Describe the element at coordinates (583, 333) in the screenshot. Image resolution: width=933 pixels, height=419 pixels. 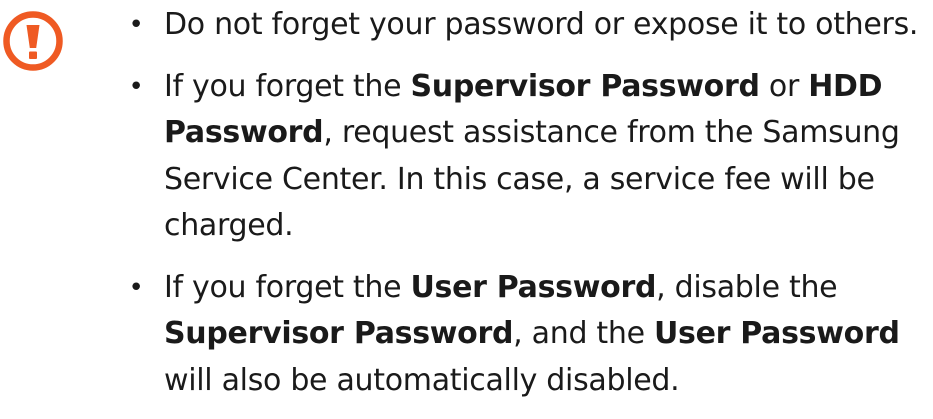
I see `note-text: , and the` at that location.